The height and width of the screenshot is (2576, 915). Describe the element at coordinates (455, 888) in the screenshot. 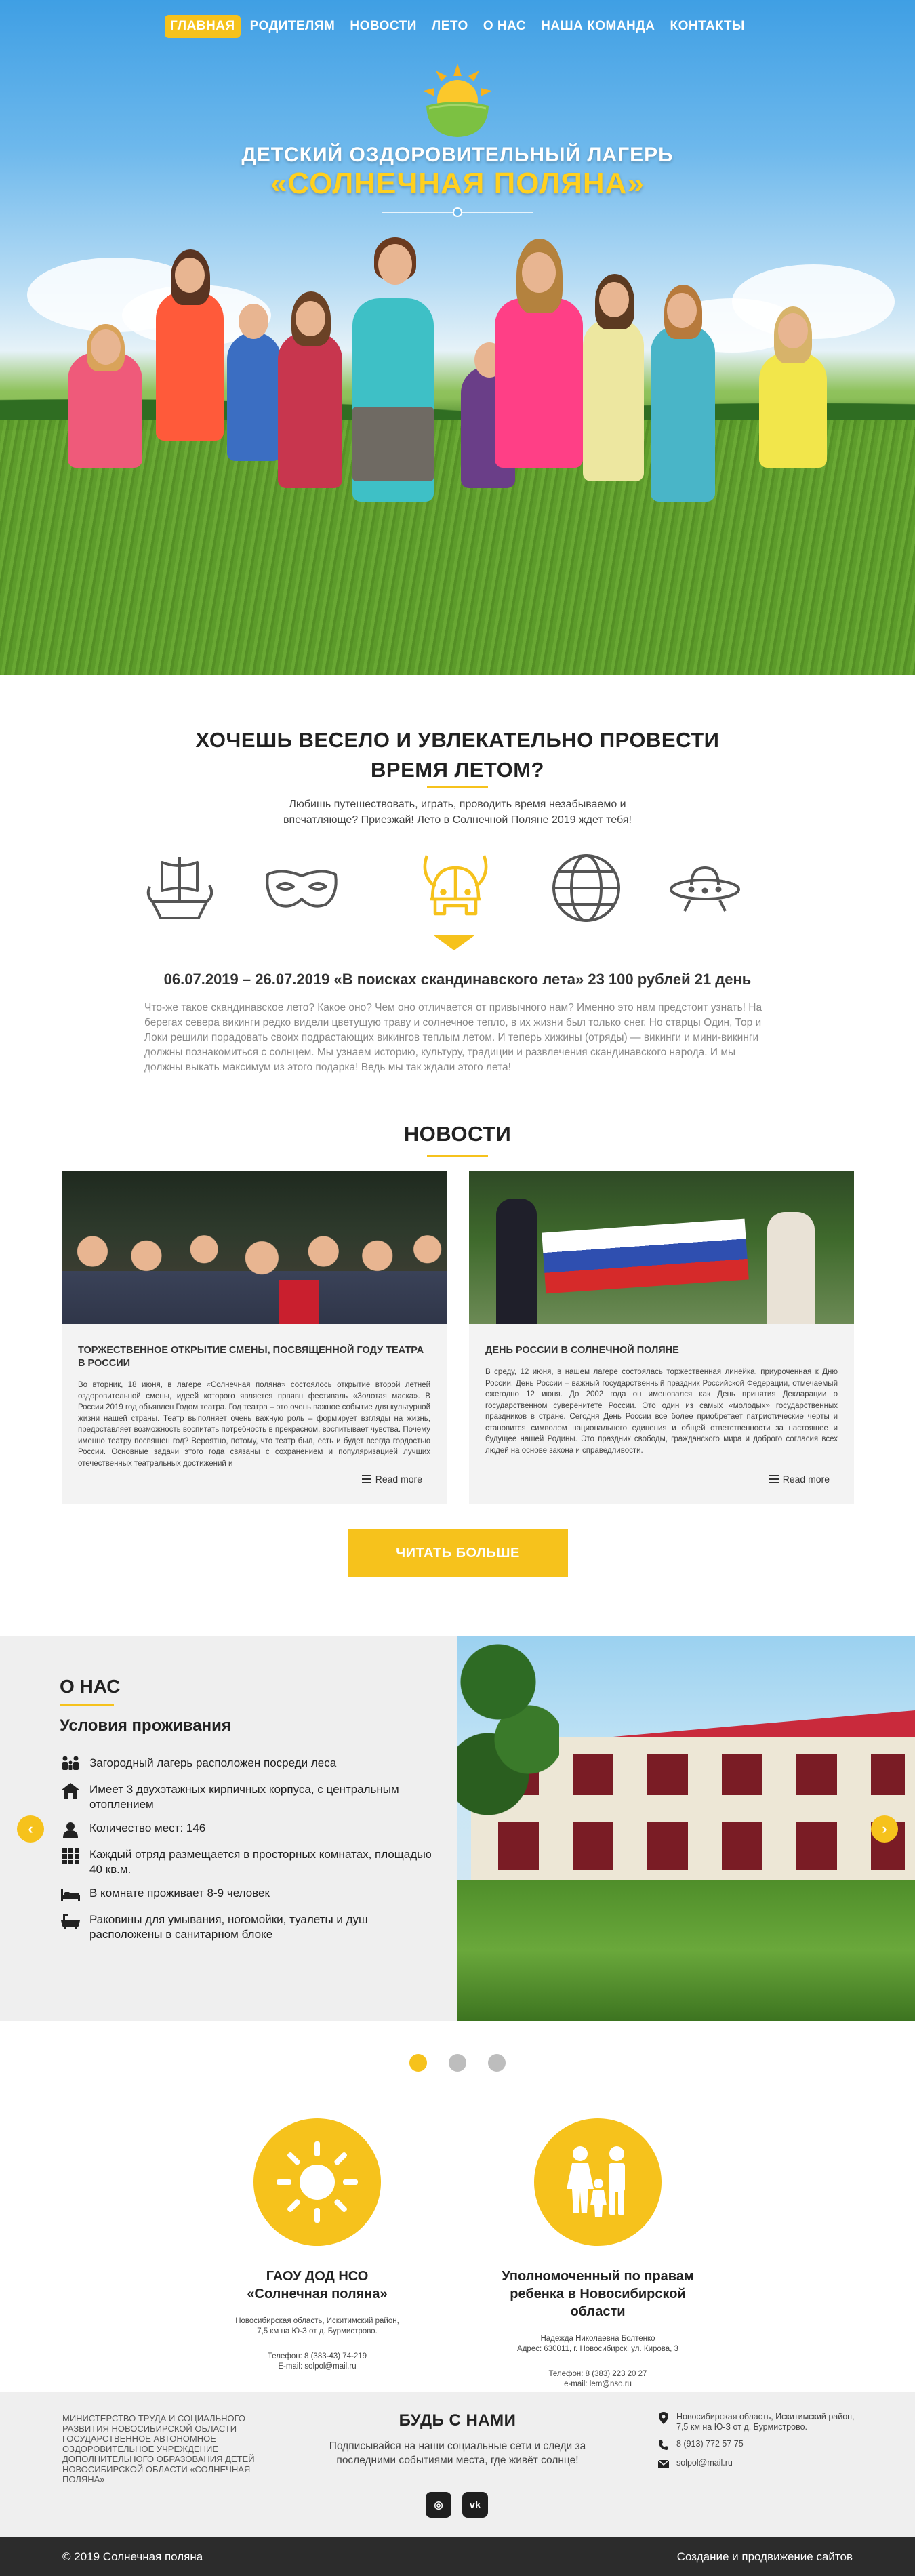

I see `viking-helmet-icon` at that location.